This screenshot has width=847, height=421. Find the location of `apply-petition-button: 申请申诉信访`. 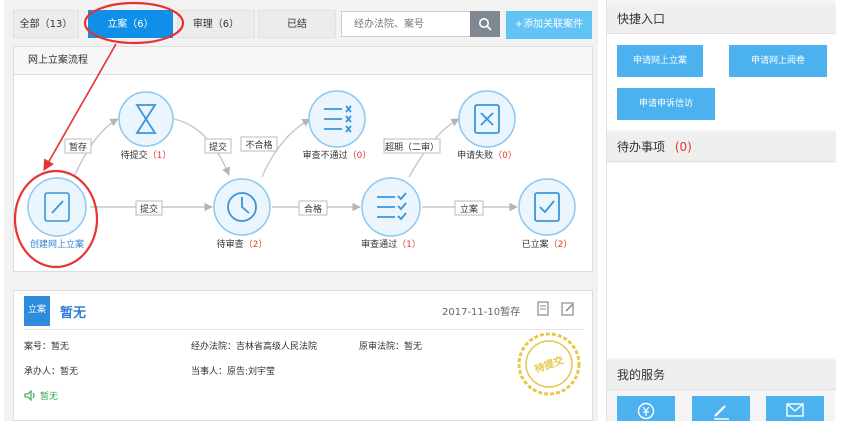

apply-petition-button: 申请申诉信访 is located at coordinates (666, 104).